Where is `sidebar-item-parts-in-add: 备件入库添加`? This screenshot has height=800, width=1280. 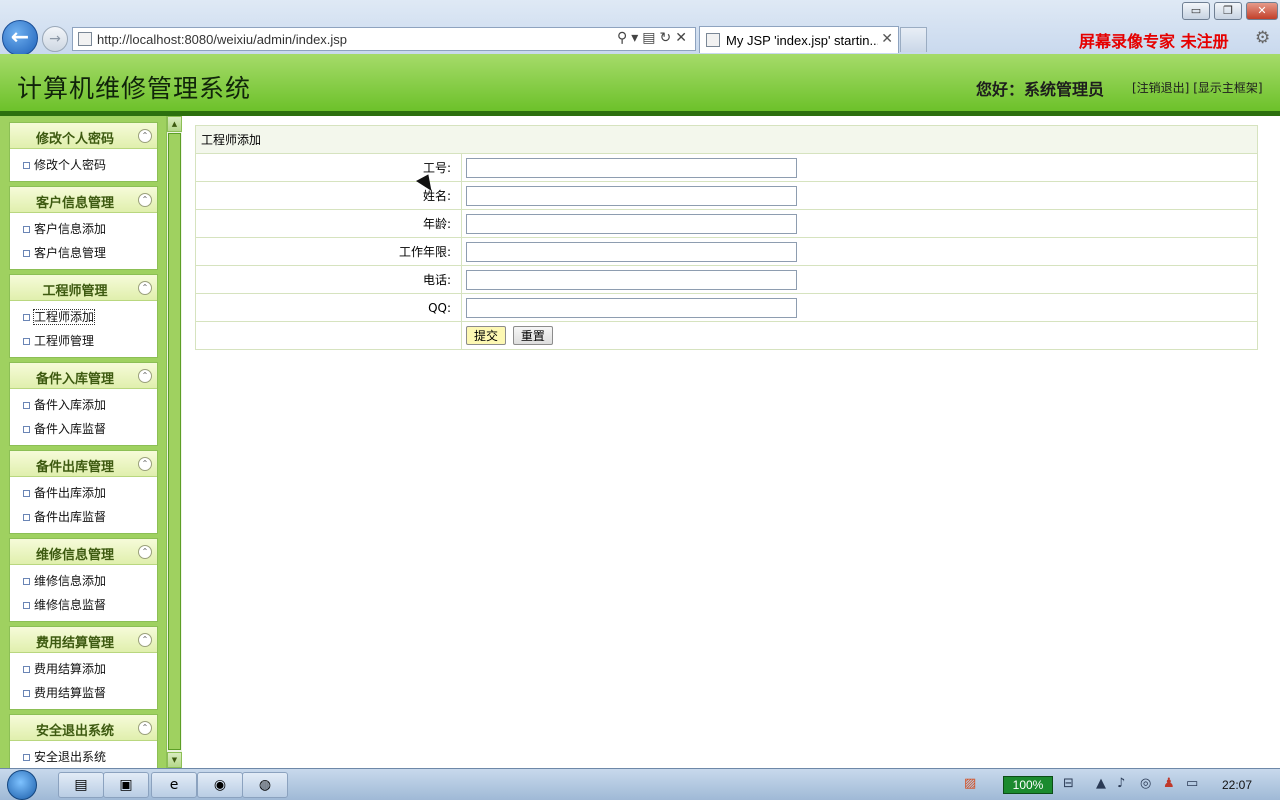 sidebar-item-parts-in-add: 备件入库添加 is located at coordinates (83, 405).